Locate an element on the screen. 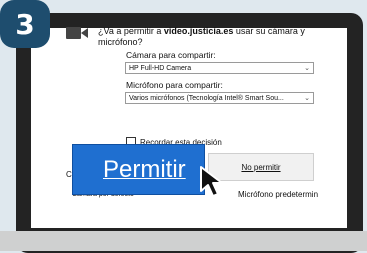 Image resolution: width=367 pixels, height=253 pixels. allow-button-label: Permitir is located at coordinates (144, 169).